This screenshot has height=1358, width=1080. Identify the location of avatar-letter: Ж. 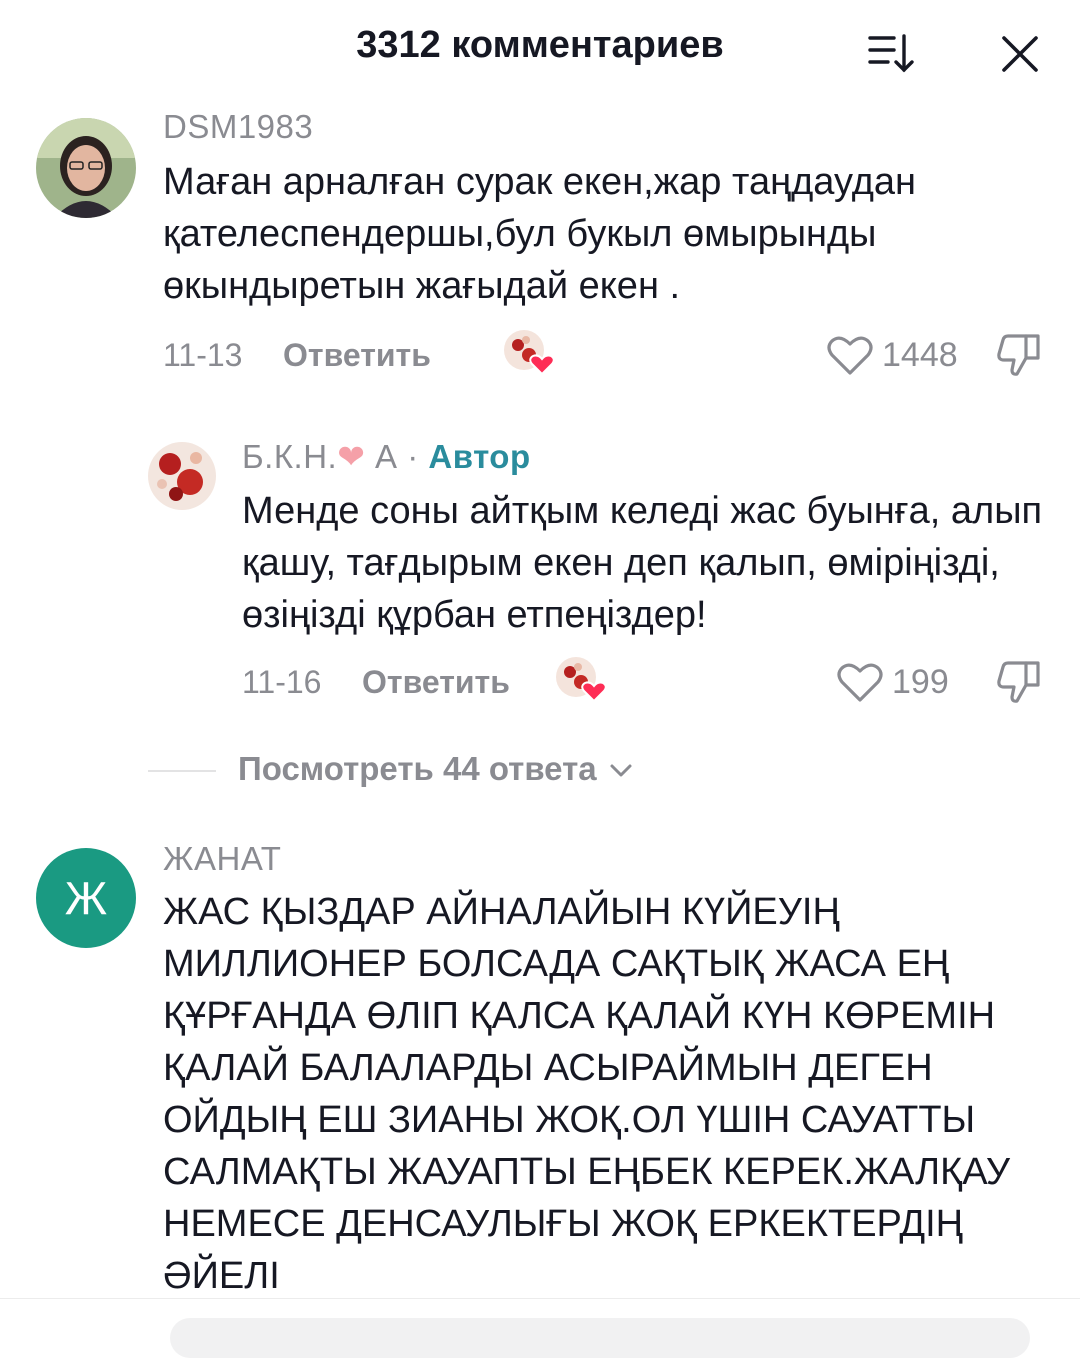
(86, 898).